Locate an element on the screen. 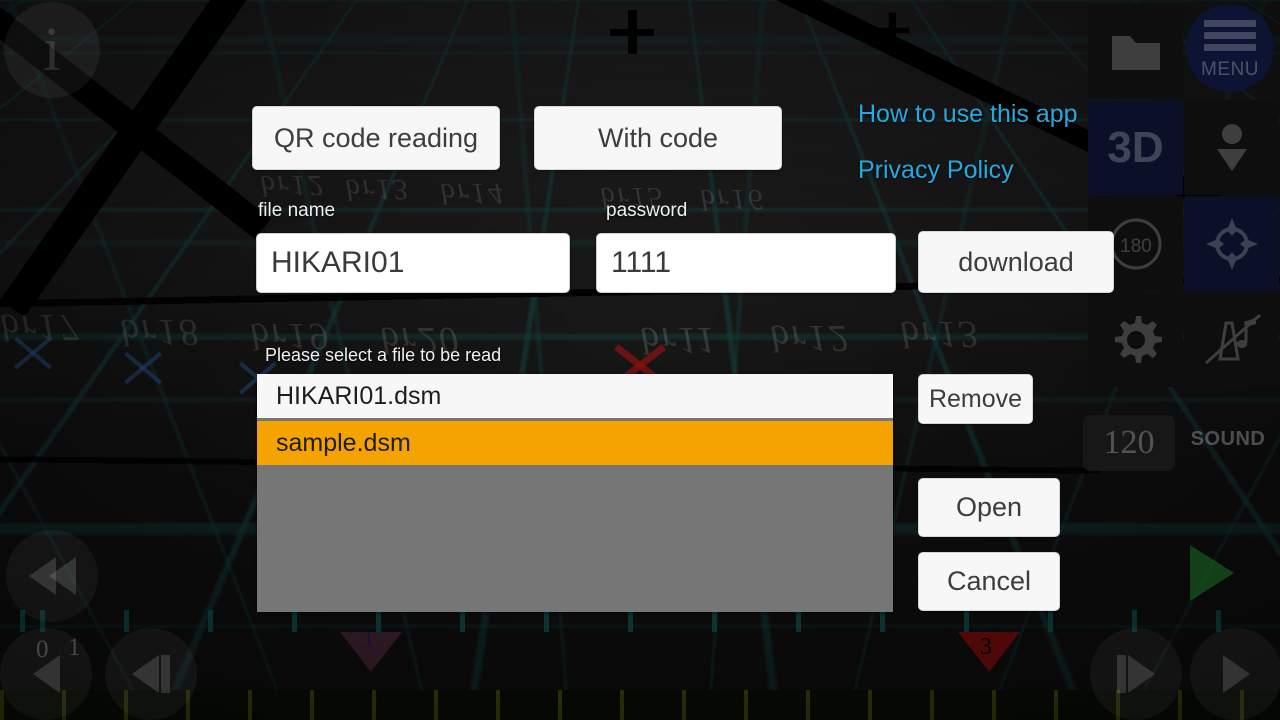 The width and height of the screenshot is (1280, 720). rotate-180-icon: 180 is located at coordinates (1135, 243).